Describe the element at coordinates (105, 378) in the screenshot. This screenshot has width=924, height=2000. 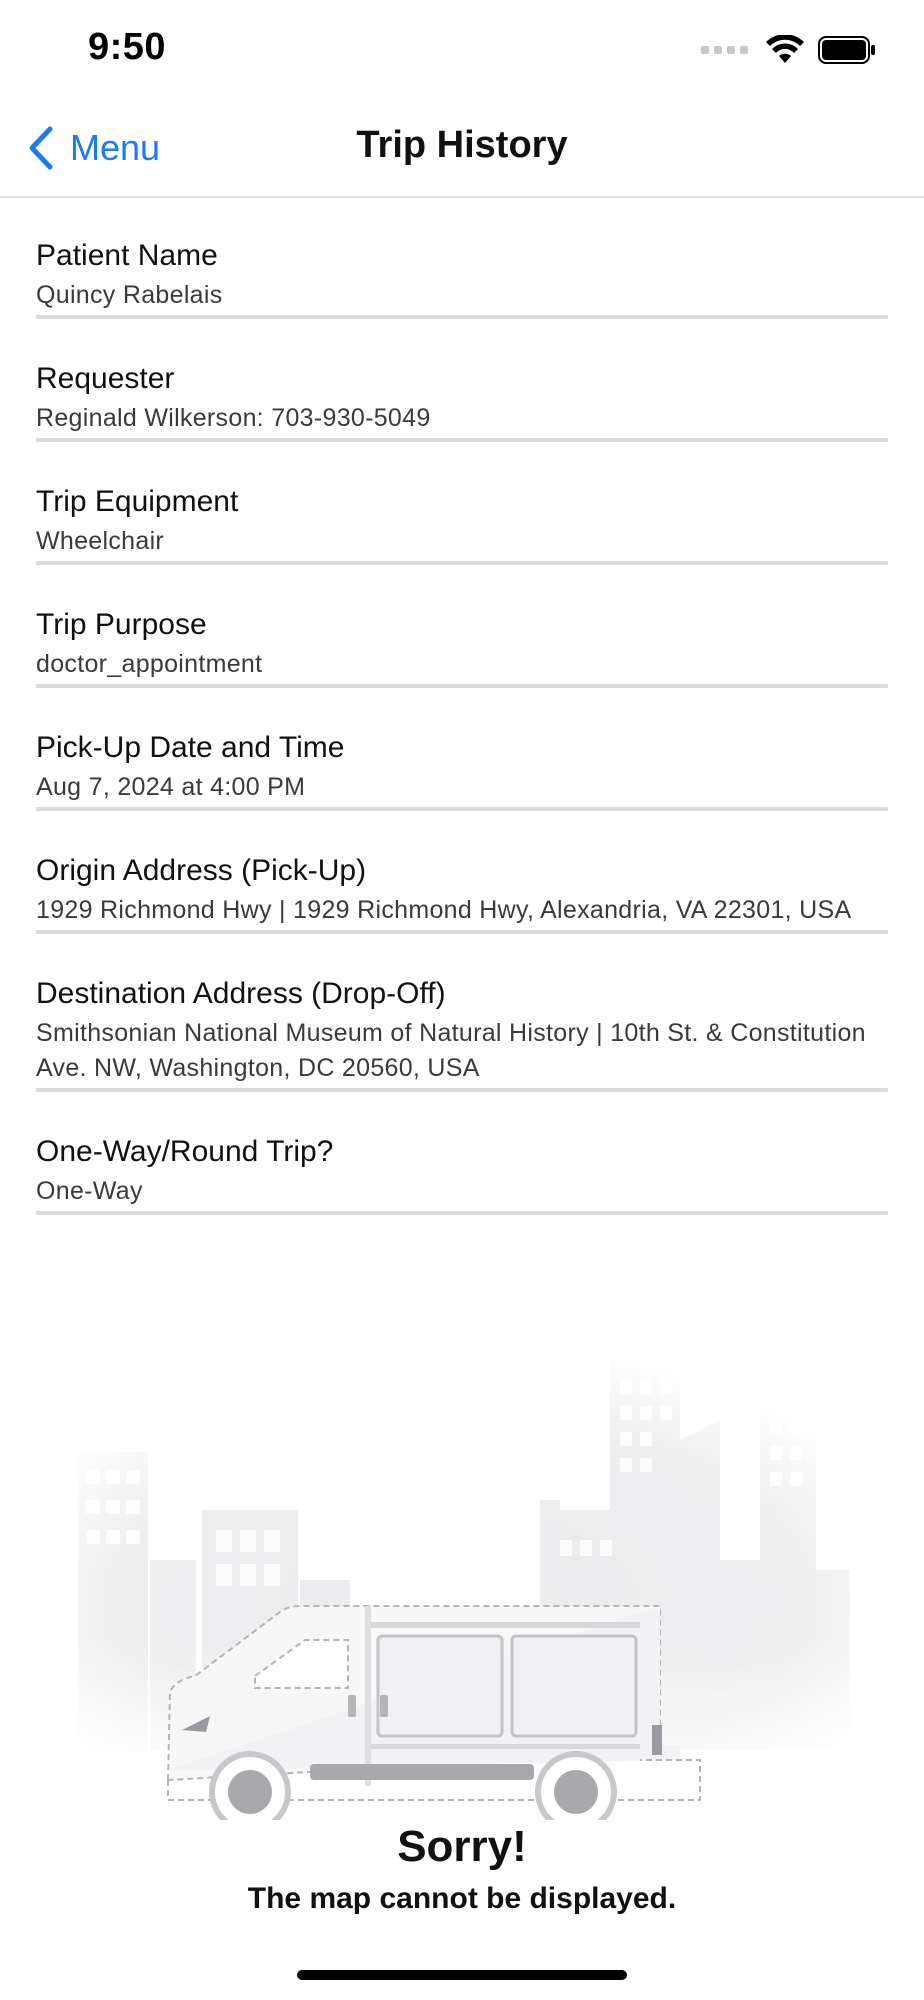
I see `field-label: Requester` at that location.